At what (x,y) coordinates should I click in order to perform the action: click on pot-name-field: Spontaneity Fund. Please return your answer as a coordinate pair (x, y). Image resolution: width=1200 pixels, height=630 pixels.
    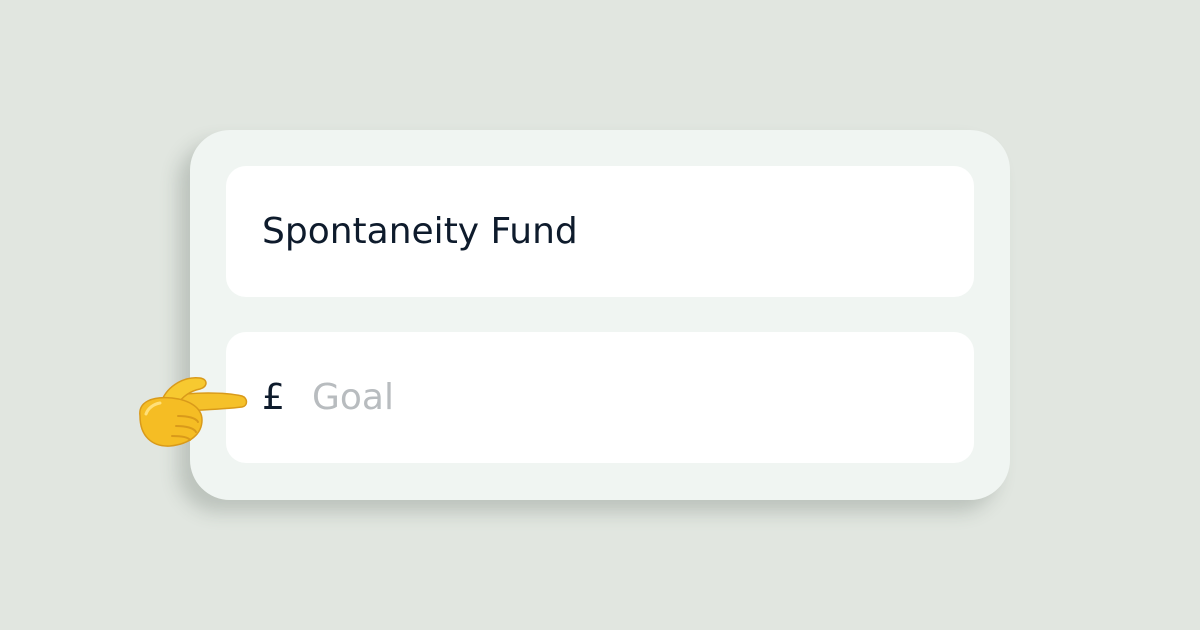
    Looking at the image, I should click on (600, 231).